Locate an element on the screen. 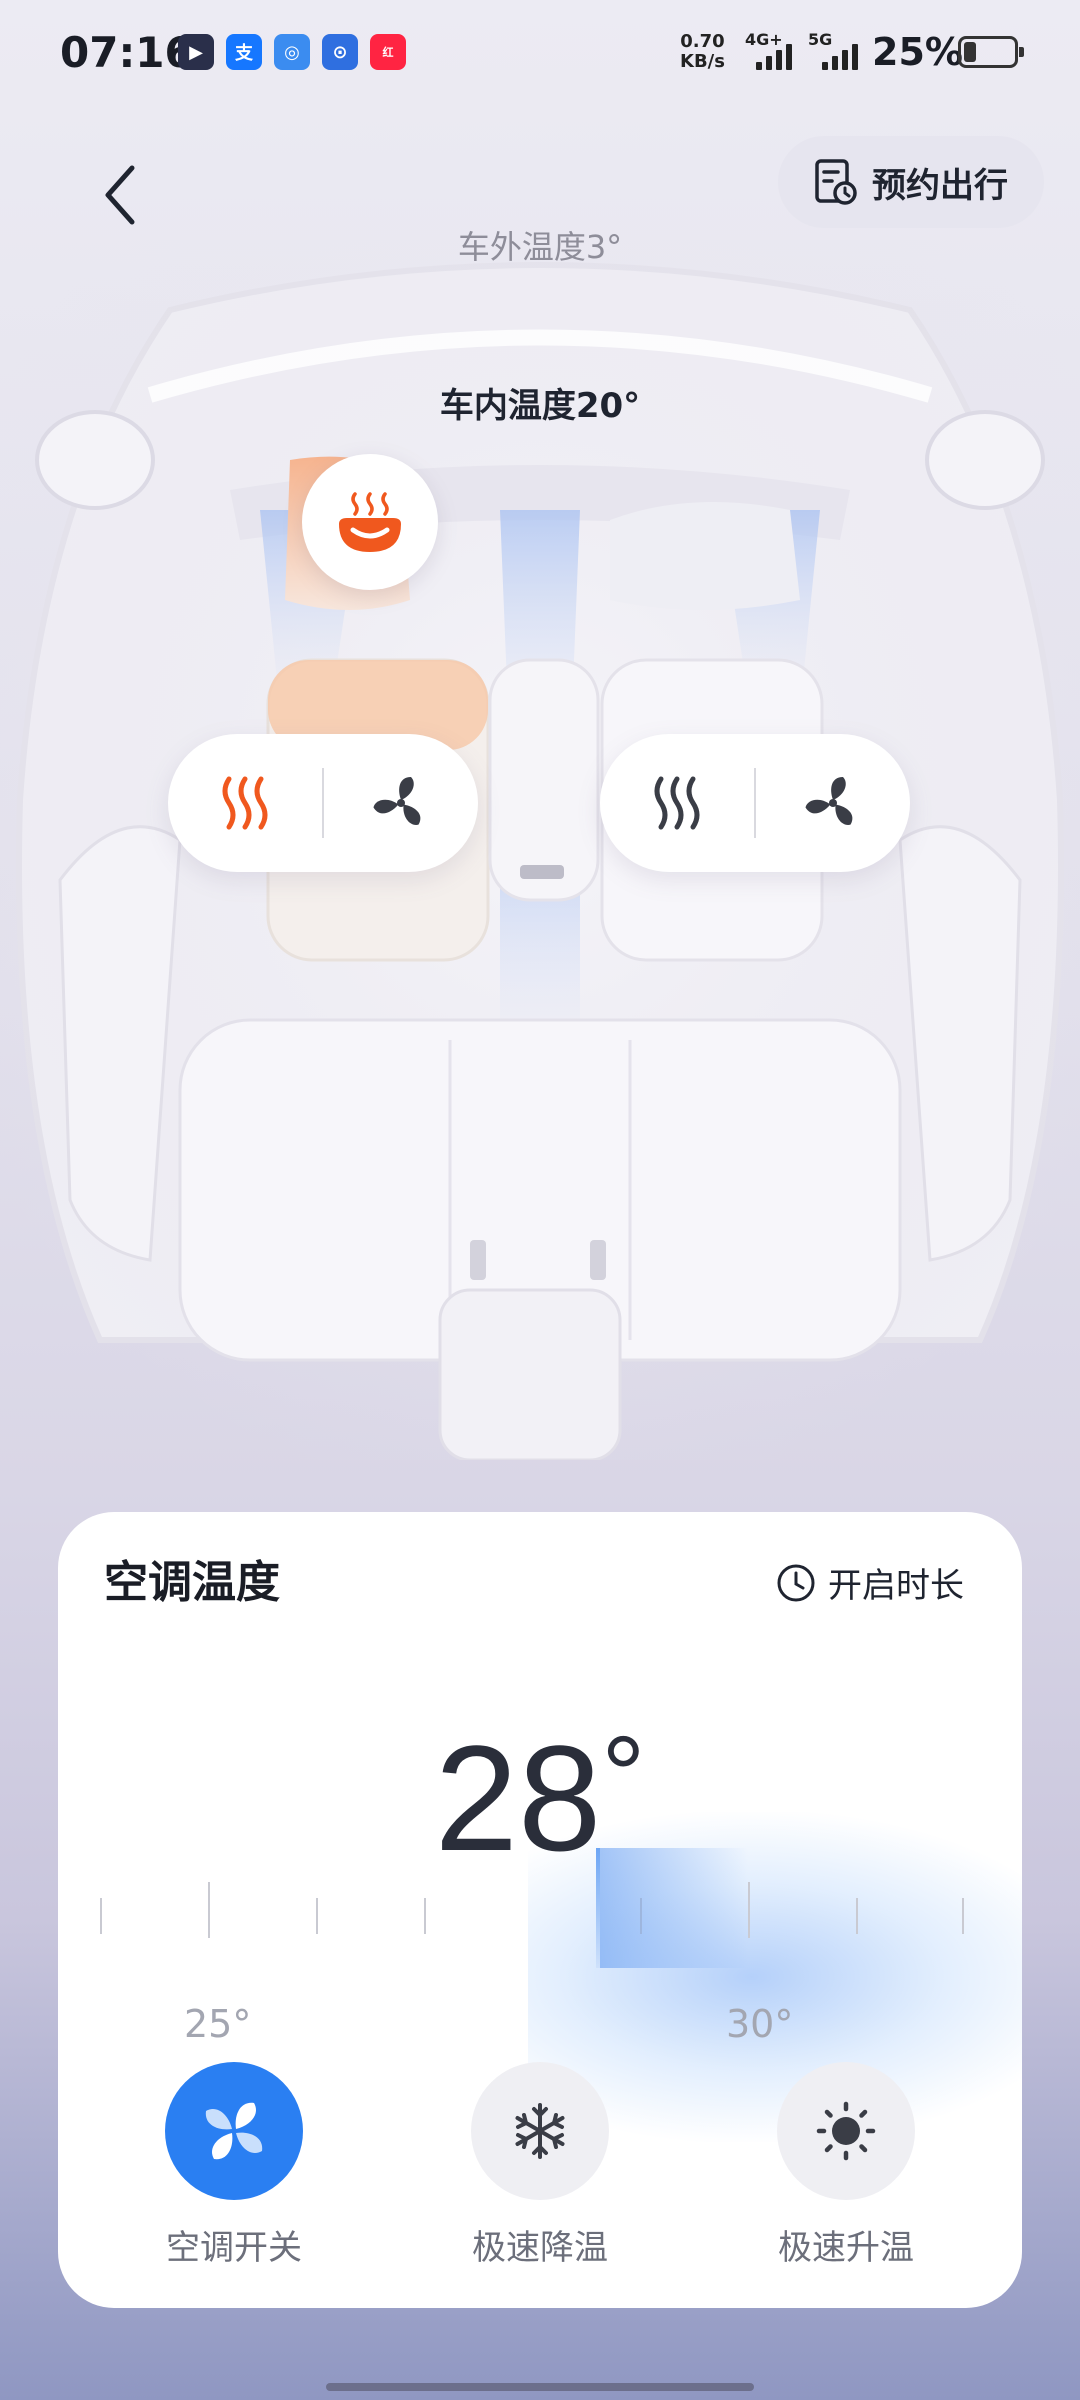  rapid-cool-circle is located at coordinates (540, 2131).